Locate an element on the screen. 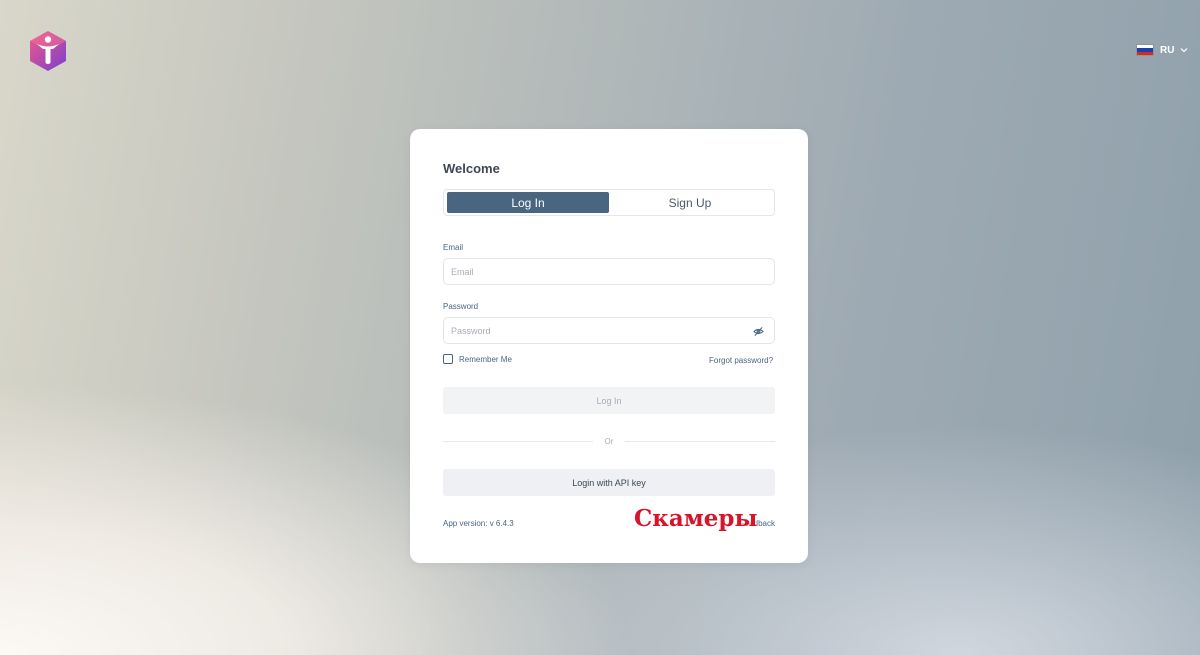  email-field is located at coordinates (609, 271).